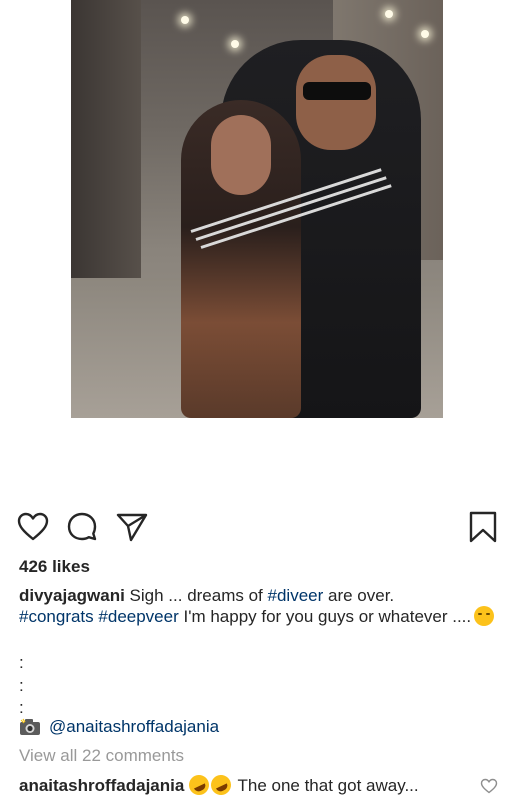  What do you see at coordinates (336, 102) in the screenshot?
I see `photo-face-right` at bounding box center [336, 102].